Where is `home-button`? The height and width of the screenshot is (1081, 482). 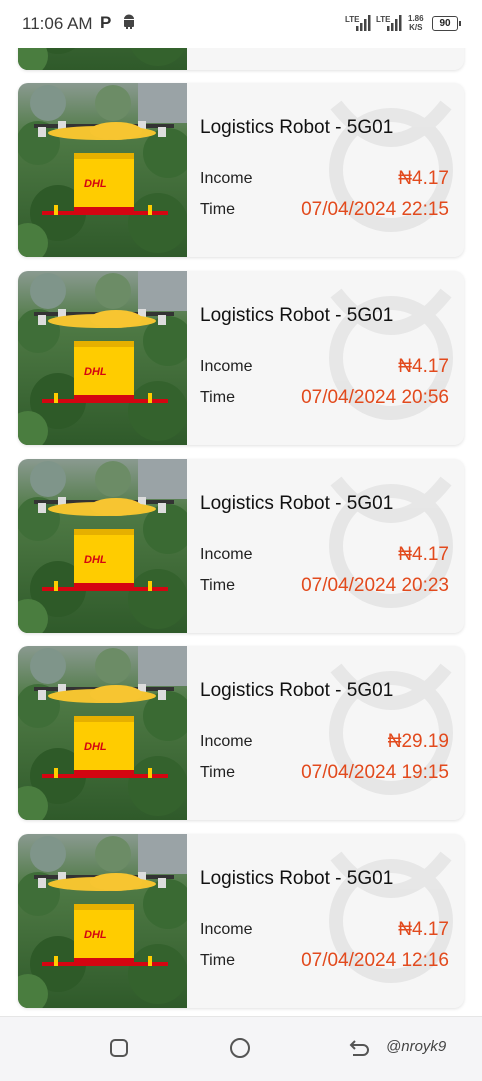 home-button is located at coordinates (240, 1048).